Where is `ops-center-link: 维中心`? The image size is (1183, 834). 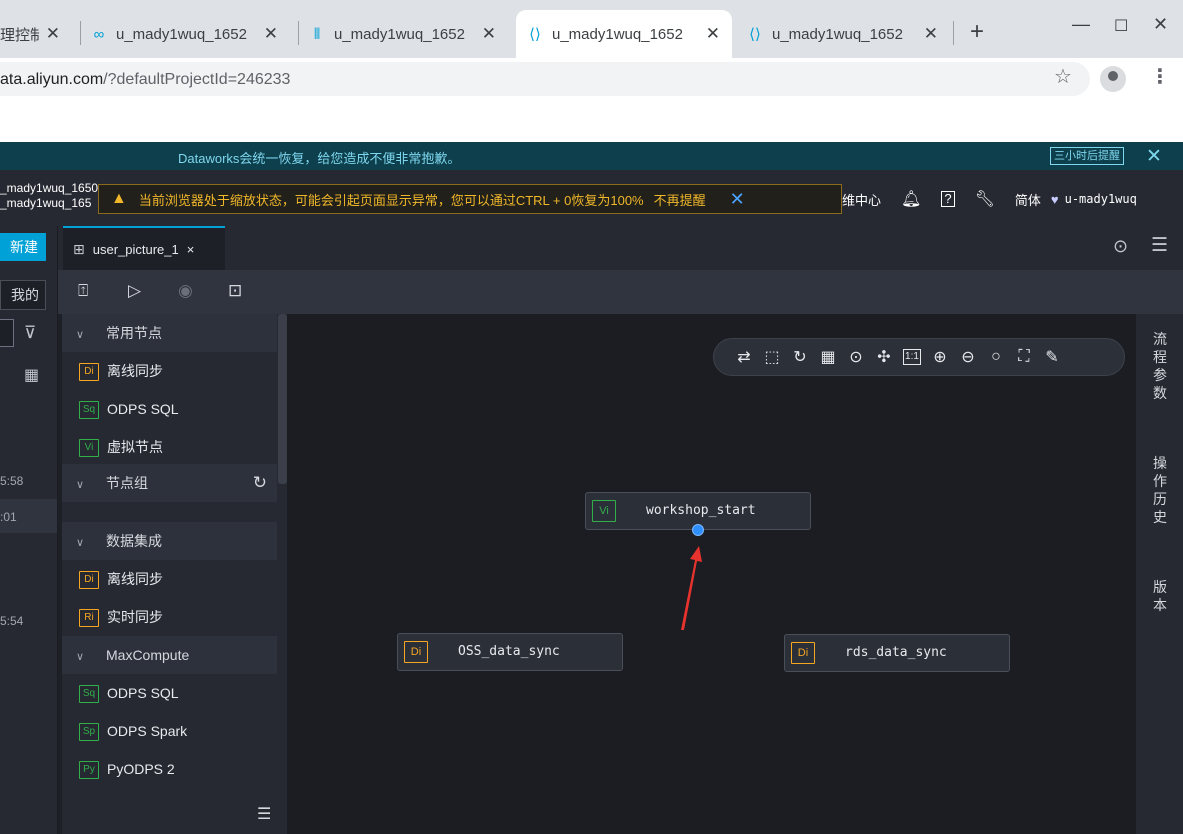 ops-center-link: 维中心 is located at coordinates (861, 199).